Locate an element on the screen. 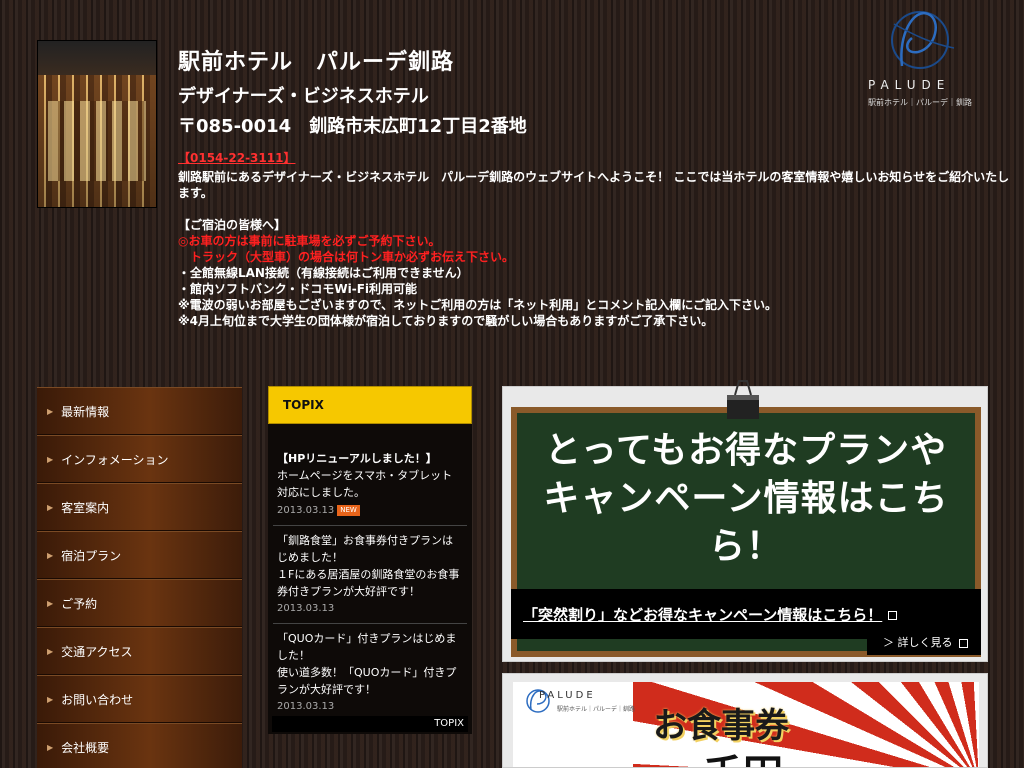 This screenshot has height=768, width=1024. nav-item-news: ▶ 最新情報 is located at coordinates (139, 411).